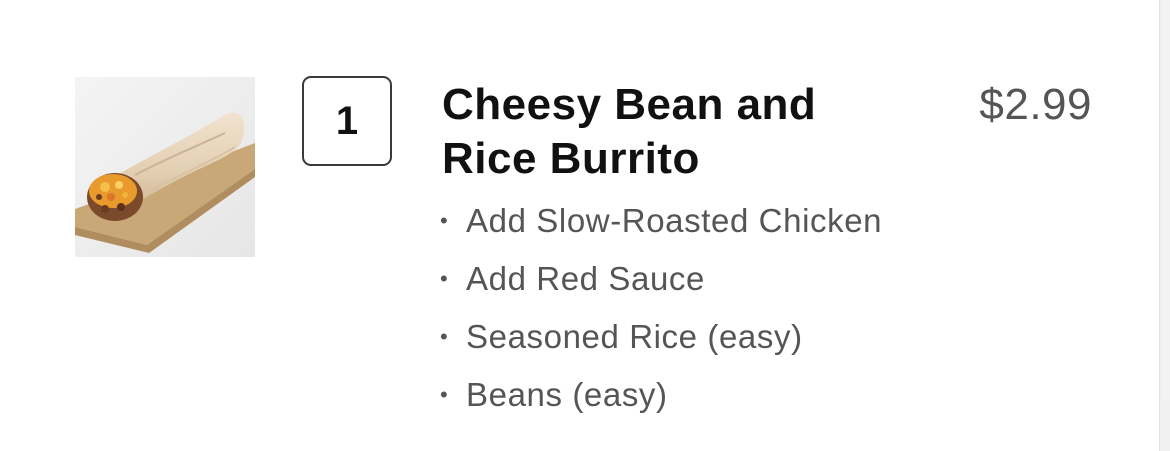  I want to click on burrito-photo-illustration, so click(165, 167).